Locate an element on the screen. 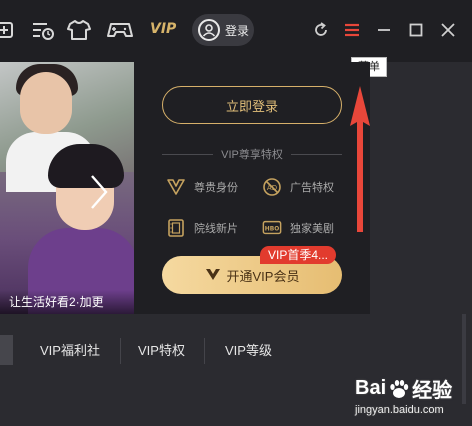 This screenshot has width=472, height=426. perk-item: 尊贵身份 is located at coordinates (202, 187).